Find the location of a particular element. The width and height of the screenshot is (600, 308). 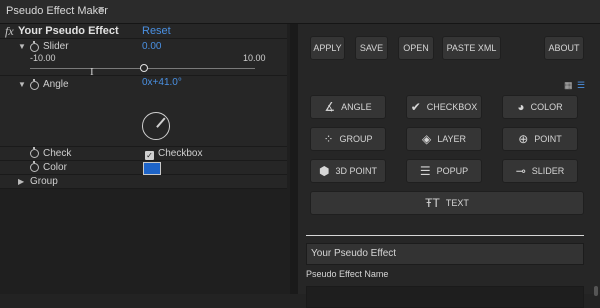

slider-icon: ⊸ is located at coordinates (520, 171).